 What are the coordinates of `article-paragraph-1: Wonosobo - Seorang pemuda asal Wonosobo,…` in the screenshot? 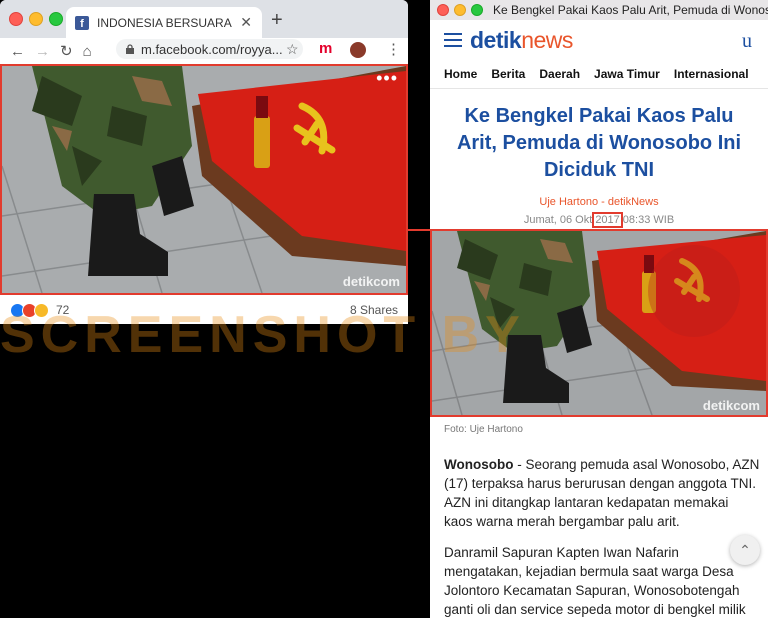 It's located at (602, 493).